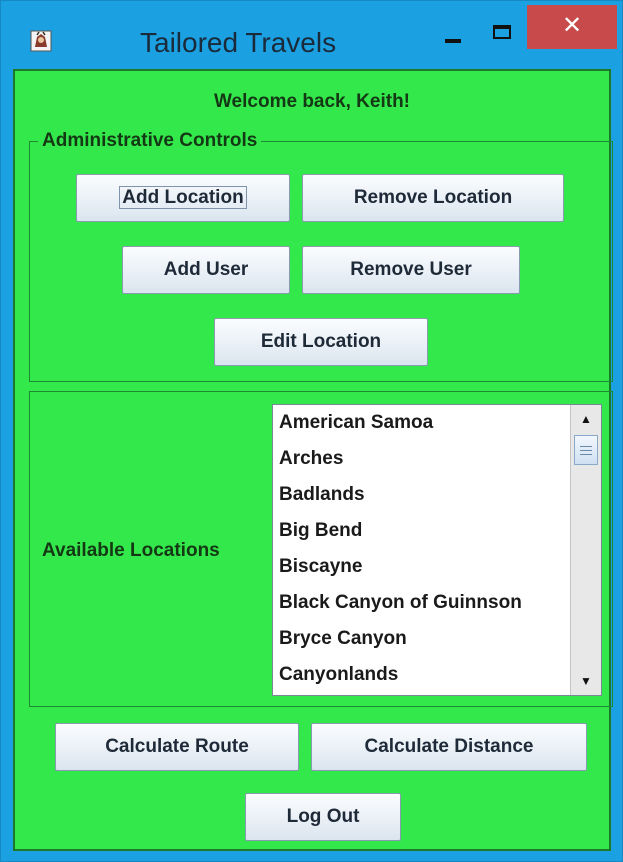 Image resolution: width=623 pixels, height=862 pixels. I want to click on close-button: ✕, so click(572, 27).